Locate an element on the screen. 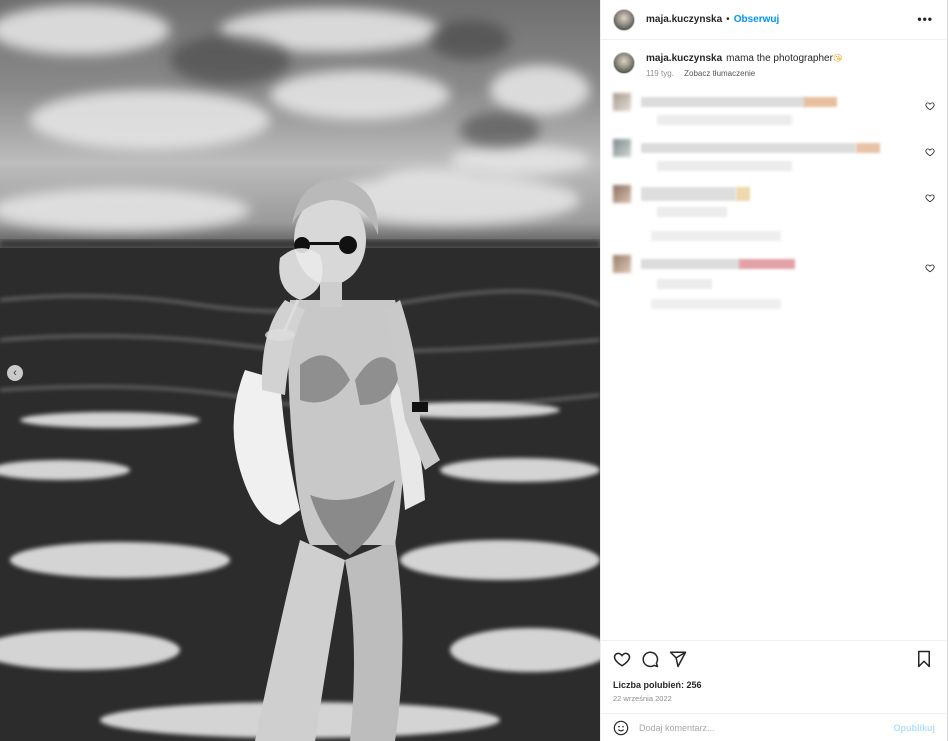 This screenshot has height=741, width=948. share-send-icon is located at coordinates (678, 659).